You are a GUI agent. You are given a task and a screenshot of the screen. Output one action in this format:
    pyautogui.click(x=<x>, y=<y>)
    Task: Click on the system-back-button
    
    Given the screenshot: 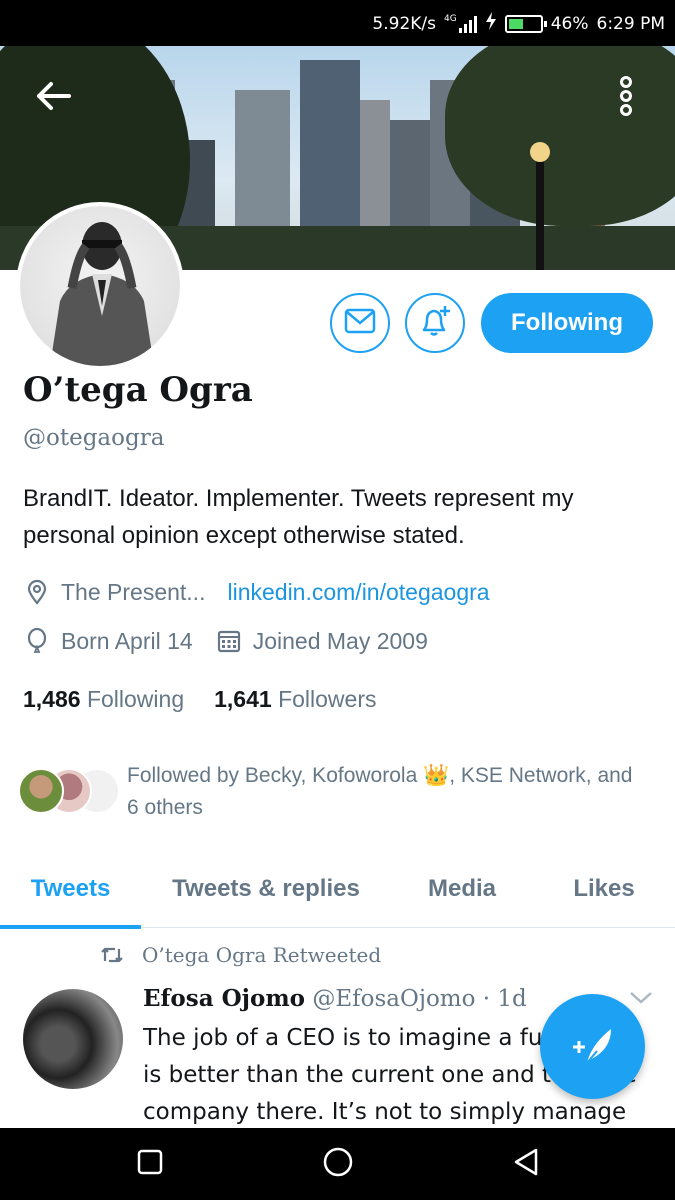 What is the action you would take?
    pyautogui.click(x=526, y=1164)
    